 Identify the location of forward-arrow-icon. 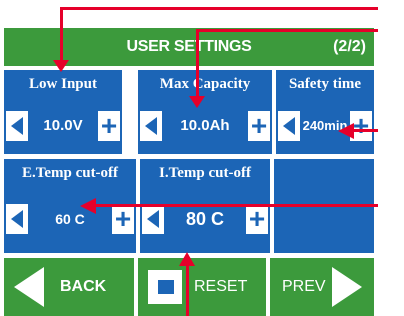
(347, 287).